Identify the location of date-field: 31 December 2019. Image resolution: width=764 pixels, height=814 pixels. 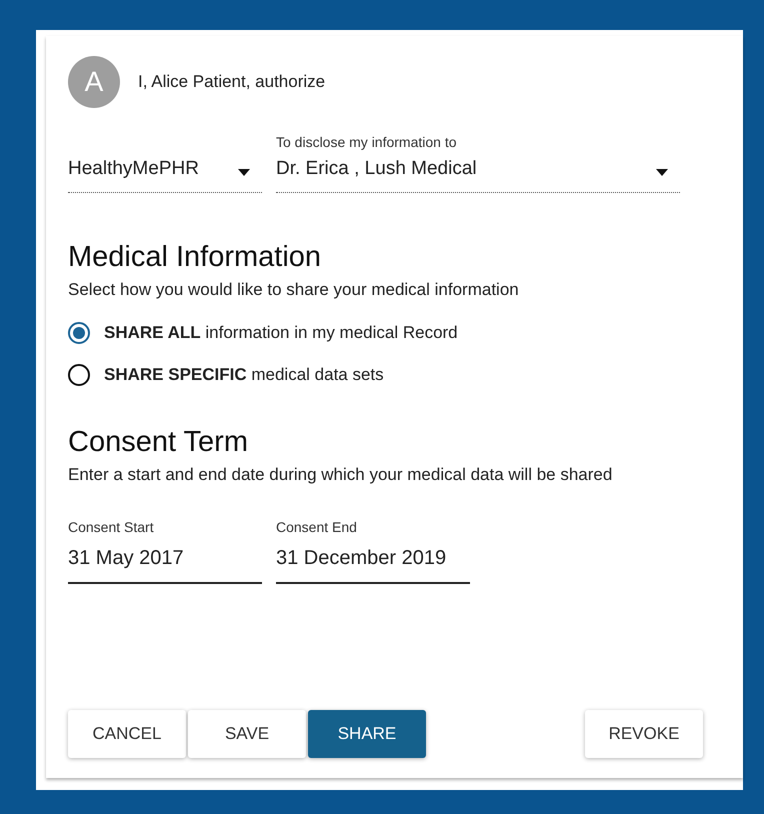
(373, 560).